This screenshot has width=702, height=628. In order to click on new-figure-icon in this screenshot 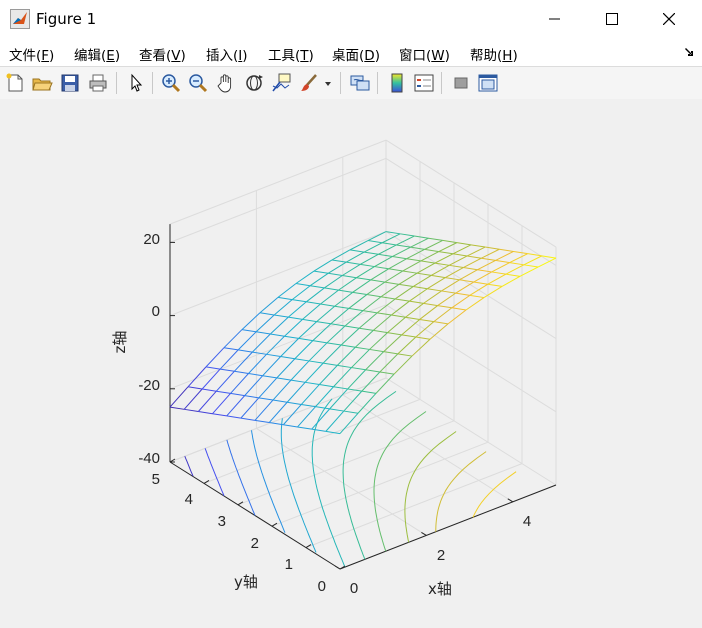, I will do `click(15, 83)`.